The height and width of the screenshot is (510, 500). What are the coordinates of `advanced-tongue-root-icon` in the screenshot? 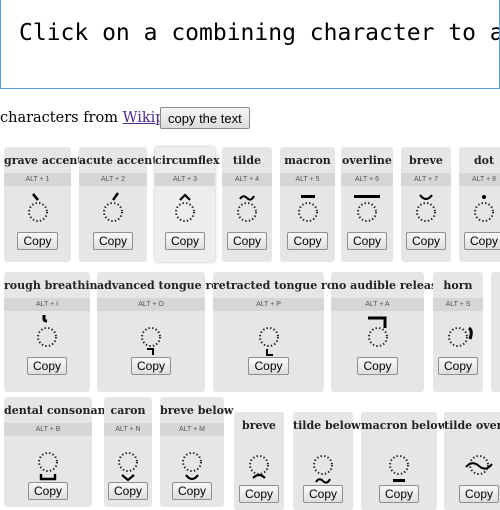 It's located at (151, 333).